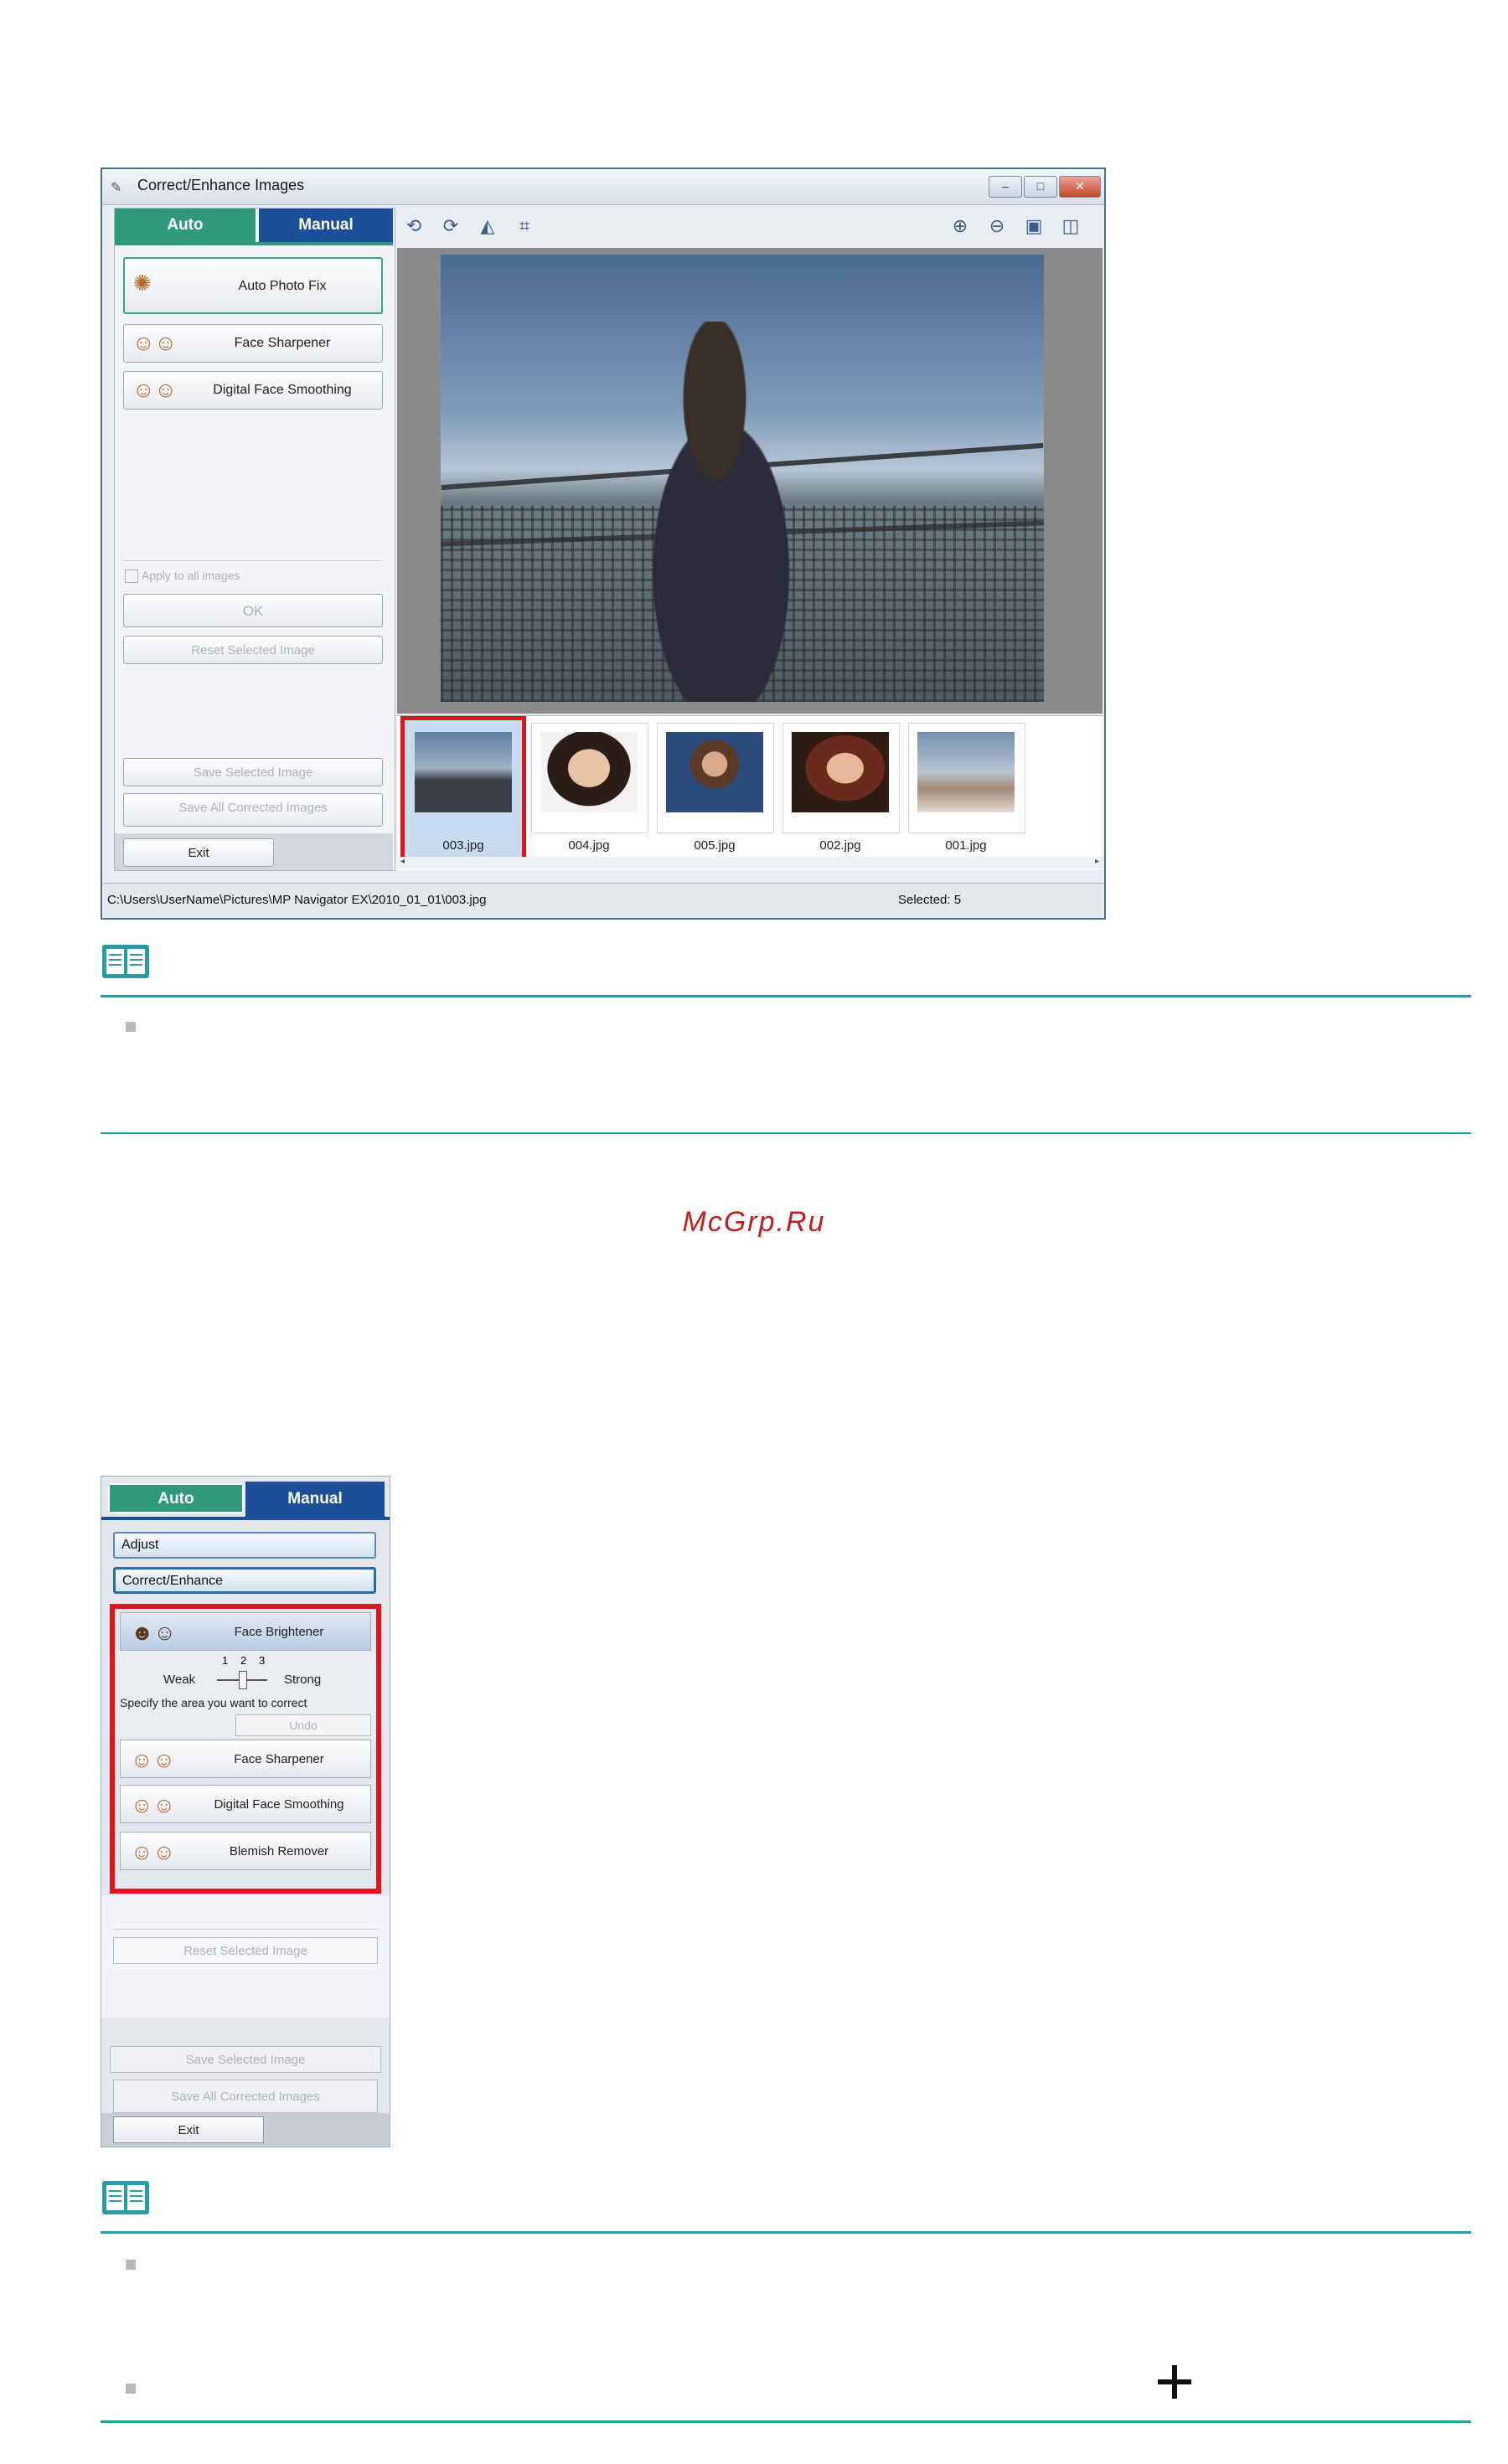  I want to click on ok-label: OK, so click(253, 611).